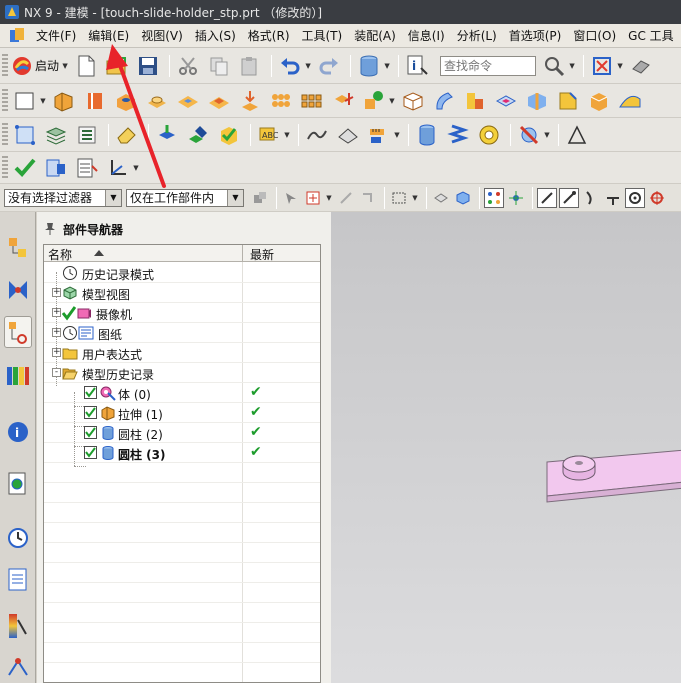 The image size is (681, 683). Describe the element at coordinates (630, 101) in the screenshot. I see `surface-icon` at that location.